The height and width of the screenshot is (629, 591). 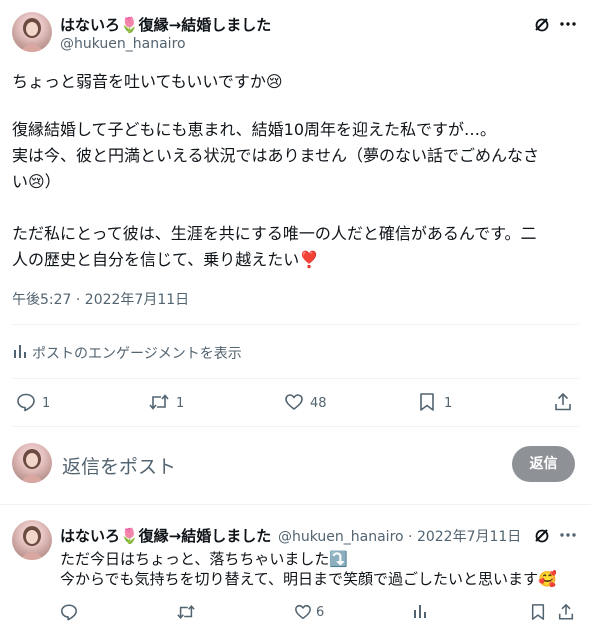 I want to click on avatar, so click(x=32, y=32).